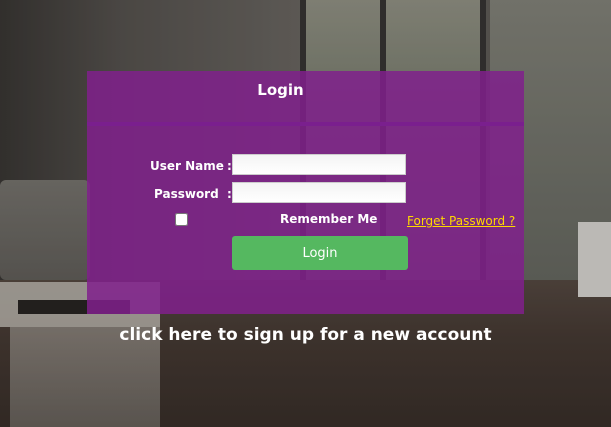  Describe the element at coordinates (329, 219) in the screenshot. I see `remember-me-label: Remember Me` at that location.